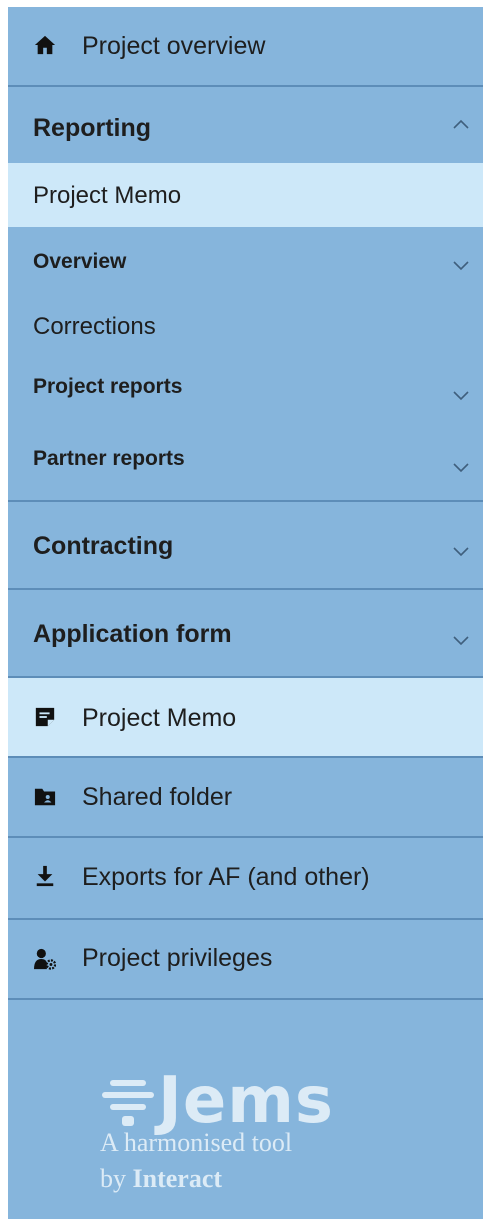 The height and width of the screenshot is (1219, 483). Describe the element at coordinates (45, 959) in the screenshot. I see `user-gear-icon` at that location.